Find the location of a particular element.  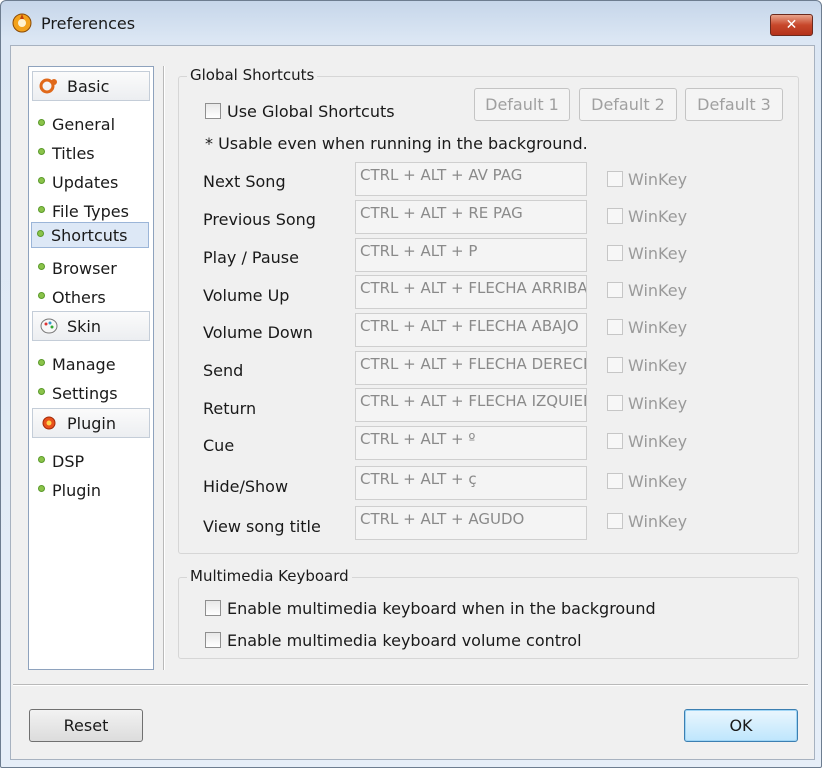

close-button: ✕ is located at coordinates (791, 25).